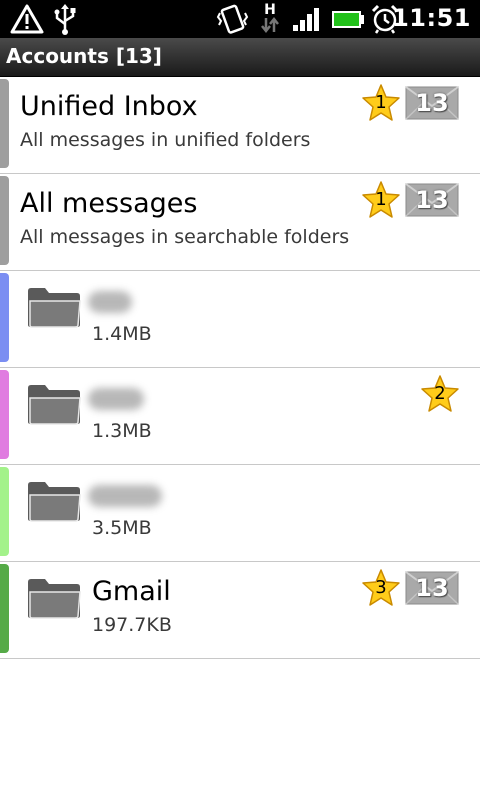  Describe the element at coordinates (109, 106) in the screenshot. I see `account-name: Unified Inbox` at that location.